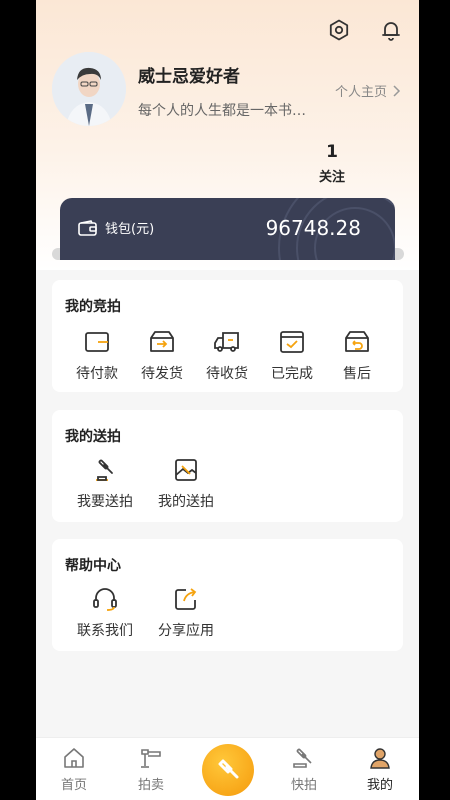 The image size is (450, 800). Describe the element at coordinates (292, 374) in the screenshot. I see `completed-label: 已完成` at that location.